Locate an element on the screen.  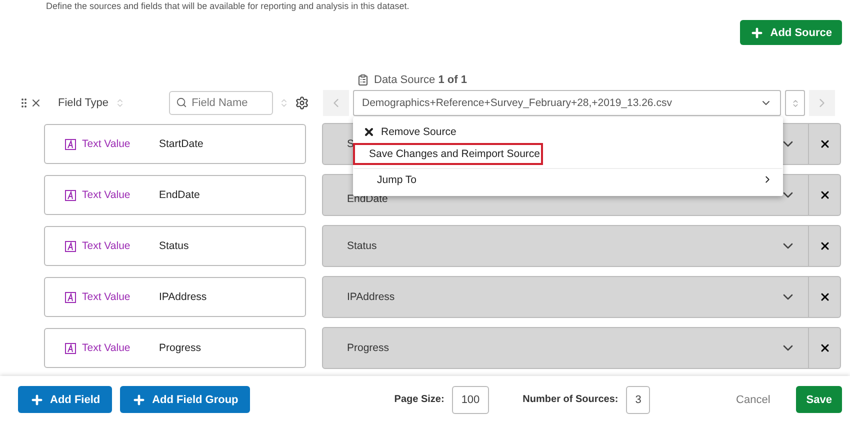
sources-label: Number of Sources: is located at coordinates (570, 399).